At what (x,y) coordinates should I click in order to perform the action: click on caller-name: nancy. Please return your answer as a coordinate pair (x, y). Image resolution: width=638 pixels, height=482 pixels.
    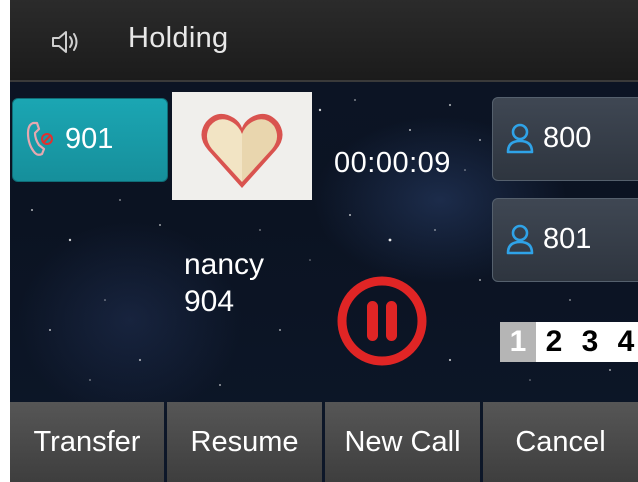
    Looking at the image, I should click on (224, 264).